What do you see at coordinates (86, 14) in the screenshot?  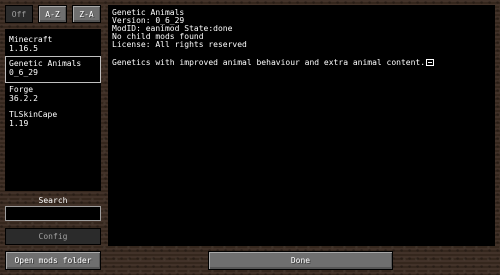 I see `sort-z-a-button: Z-A` at bounding box center [86, 14].